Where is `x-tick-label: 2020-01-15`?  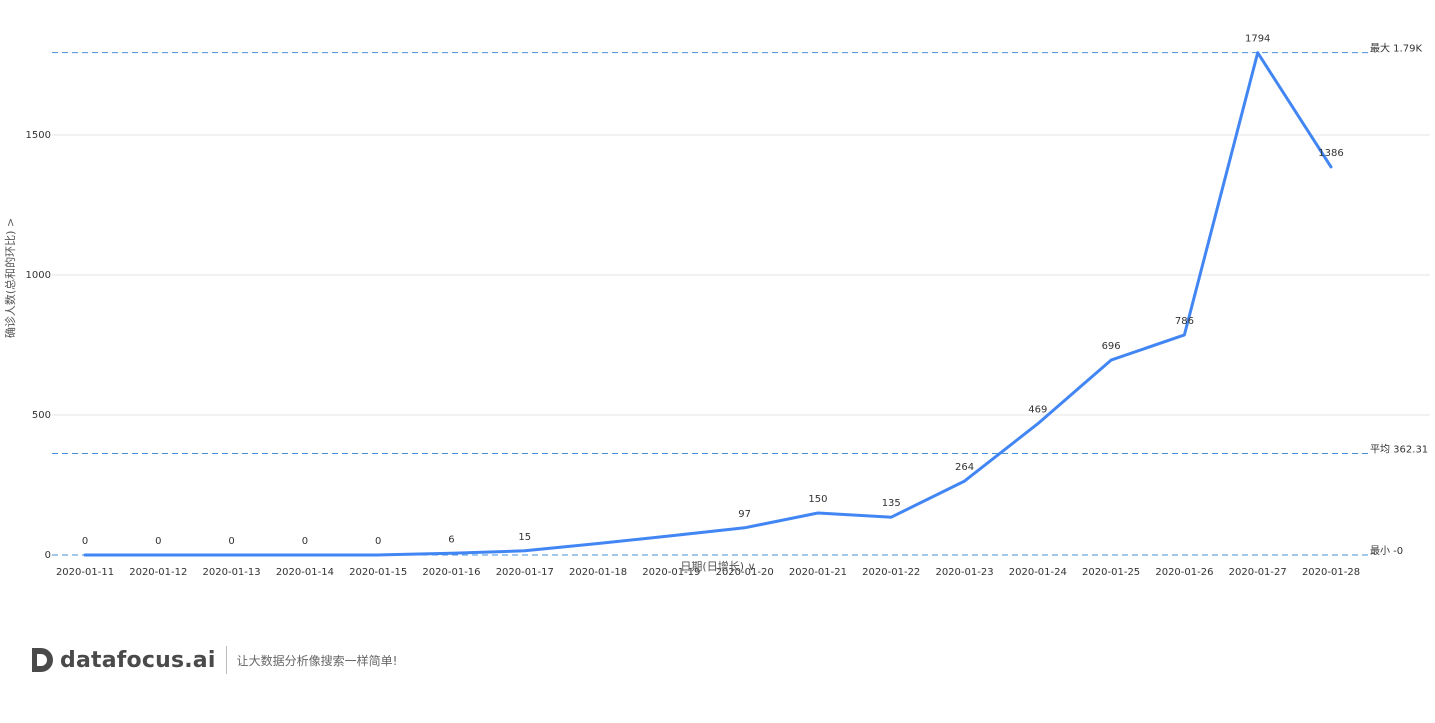
x-tick-label: 2020-01-15 is located at coordinates (378, 572).